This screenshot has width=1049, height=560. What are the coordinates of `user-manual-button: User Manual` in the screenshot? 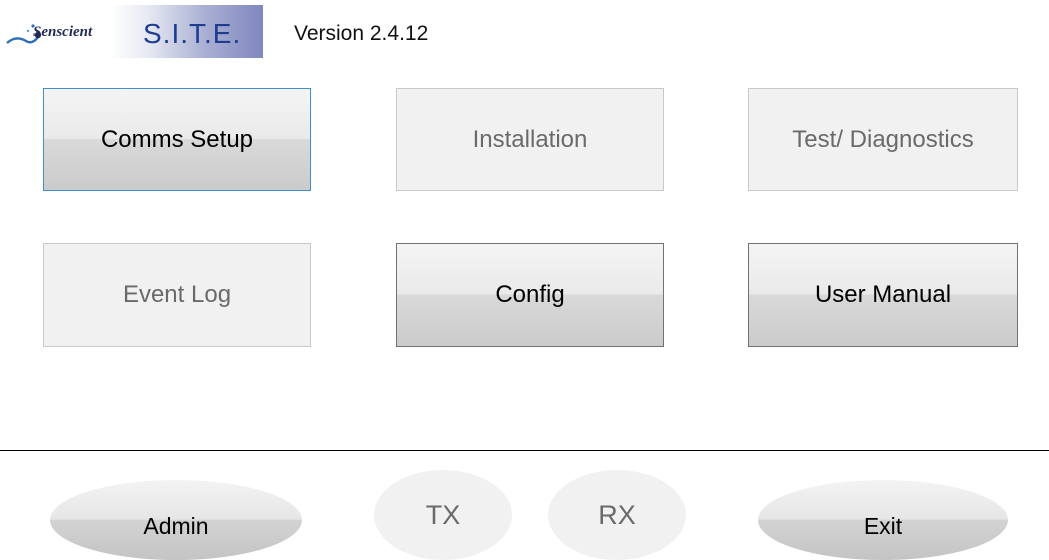 It's located at (883, 295).